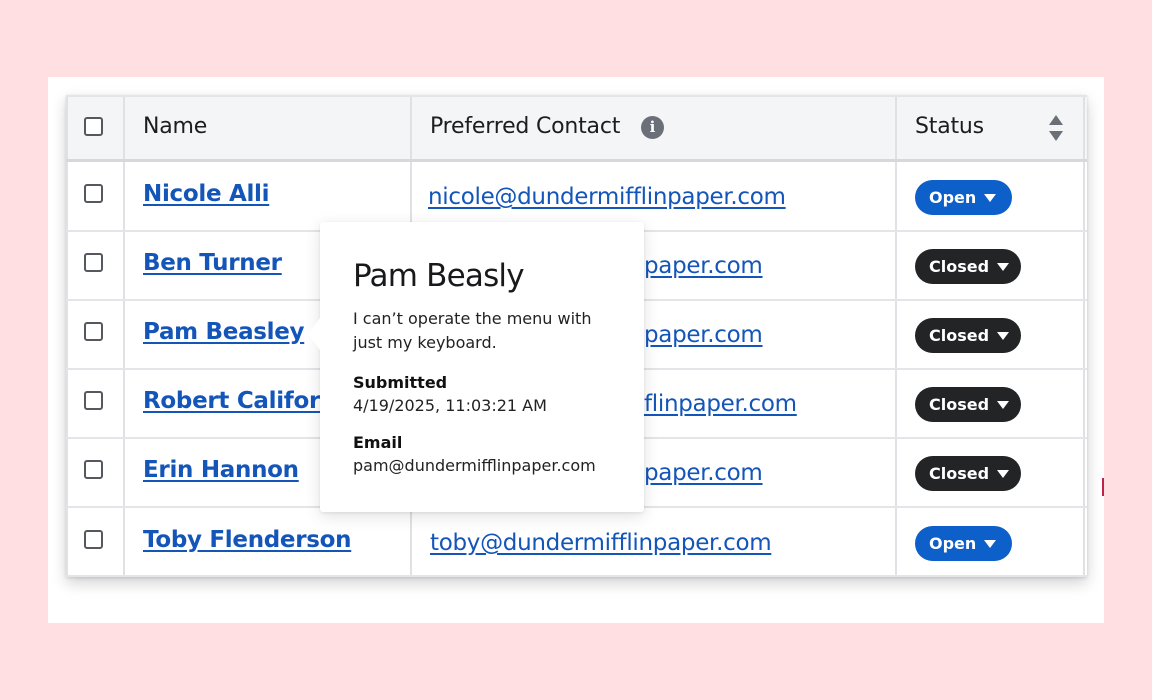 This screenshot has height=700, width=1152. I want to click on name-link: Ben Turner, so click(212, 263).